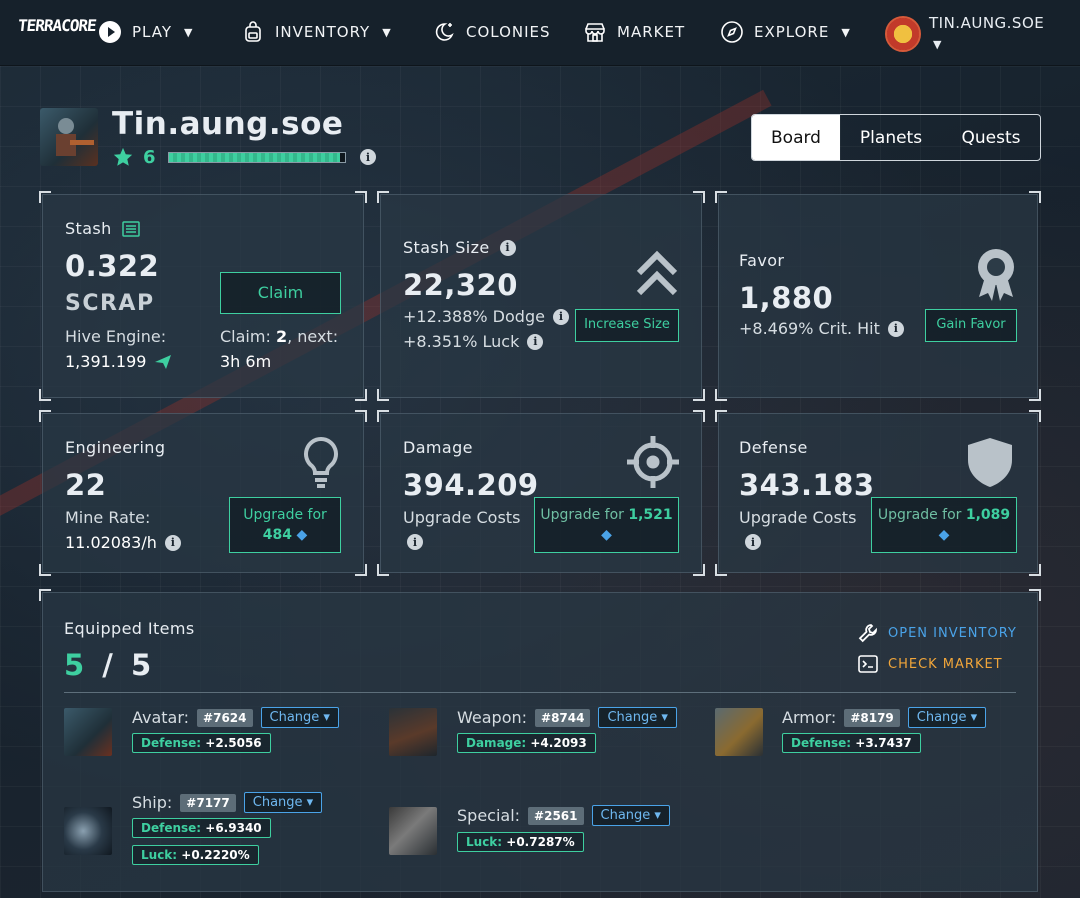 The height and width of the screenshot is (898, 1080). Describe the element at coordinates (152, 32) in the screenshot. I see `nav-play-label: PLAY` at that location.